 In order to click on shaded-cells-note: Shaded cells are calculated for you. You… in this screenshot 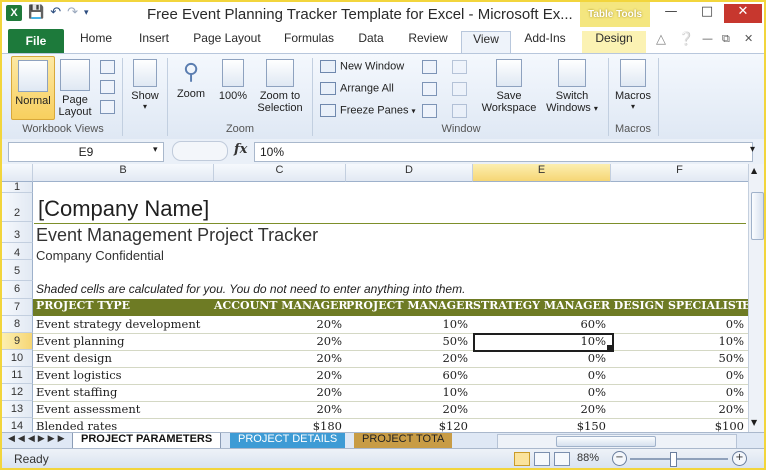, I will do `click(250, 289)`.